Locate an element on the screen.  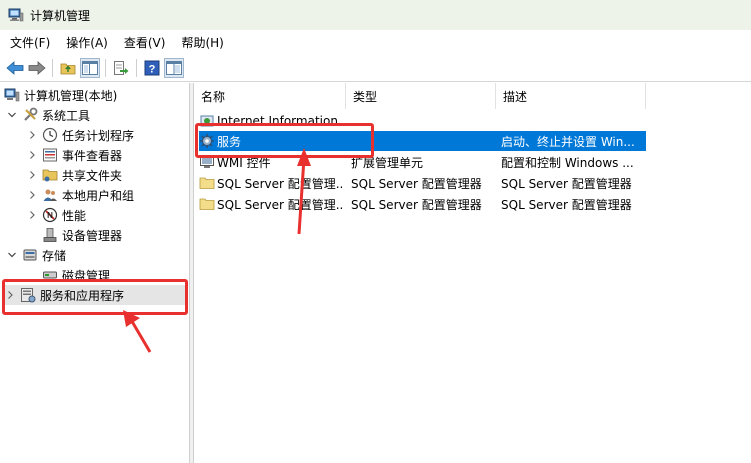
up-folder-icon is located at coordinates (68, 68).